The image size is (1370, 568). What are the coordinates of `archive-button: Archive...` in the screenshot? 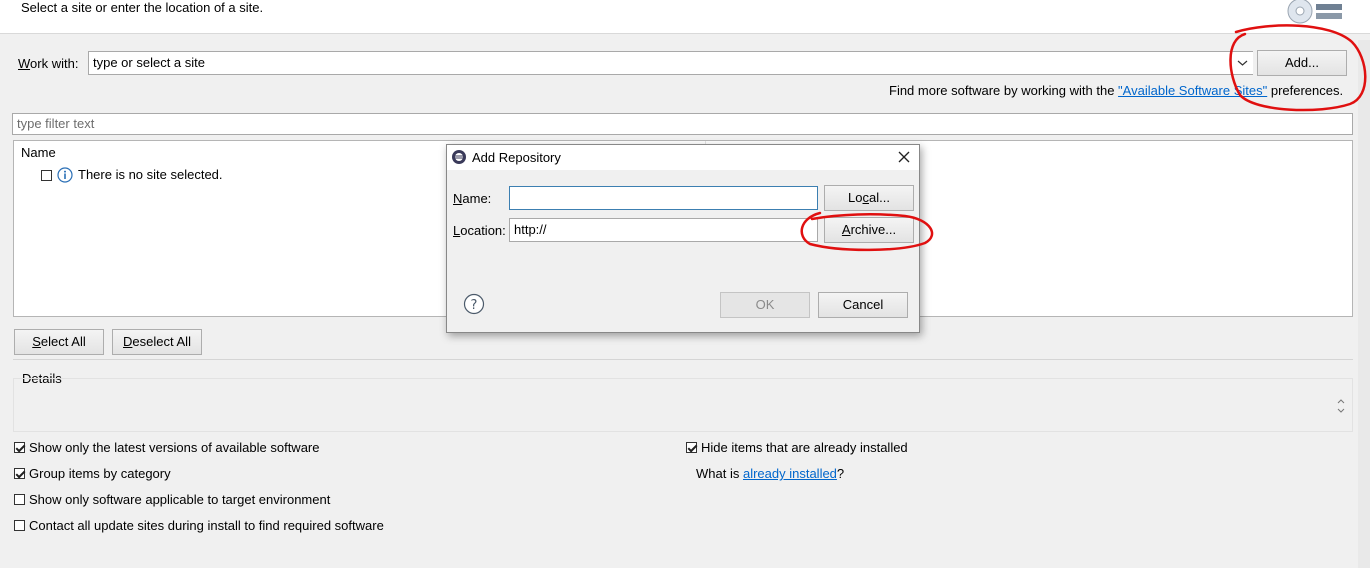 It's located at (869, 230).